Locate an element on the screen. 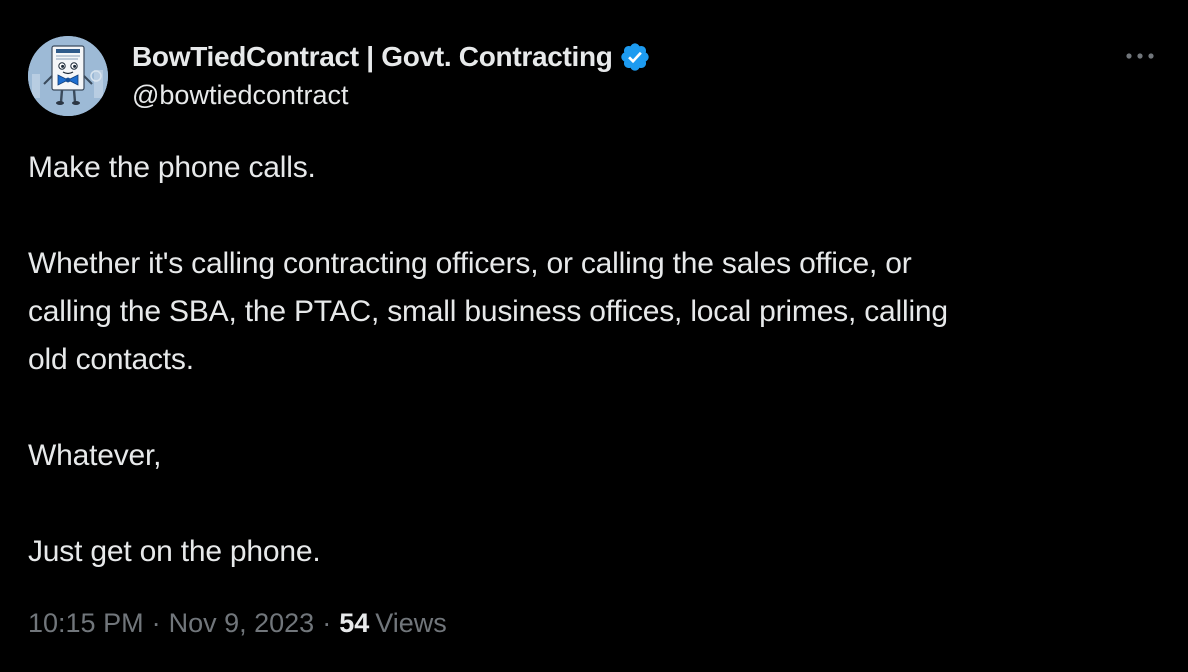 Image resolution: width=1188 pixels, height=672 pixels. views-count: 54 is located at coordinates (354, 623).